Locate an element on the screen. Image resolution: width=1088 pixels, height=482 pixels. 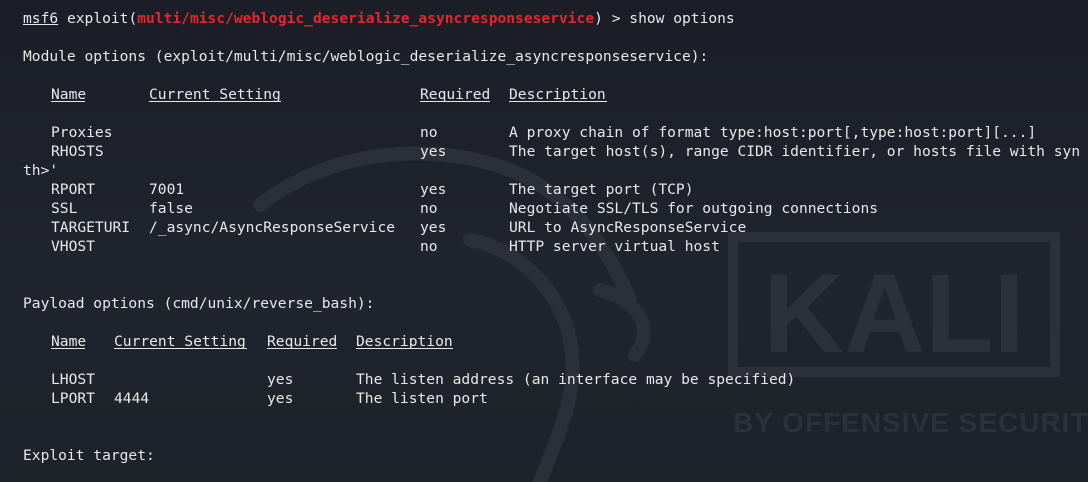
option-setting: 4444 is located at coordinates (132, 398).